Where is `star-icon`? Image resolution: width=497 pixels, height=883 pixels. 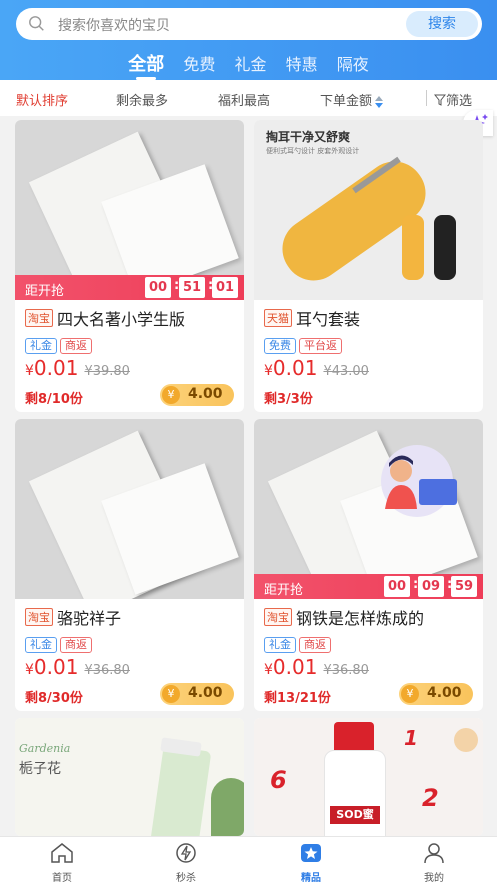
star-icon is located at coordinates (311, 853).